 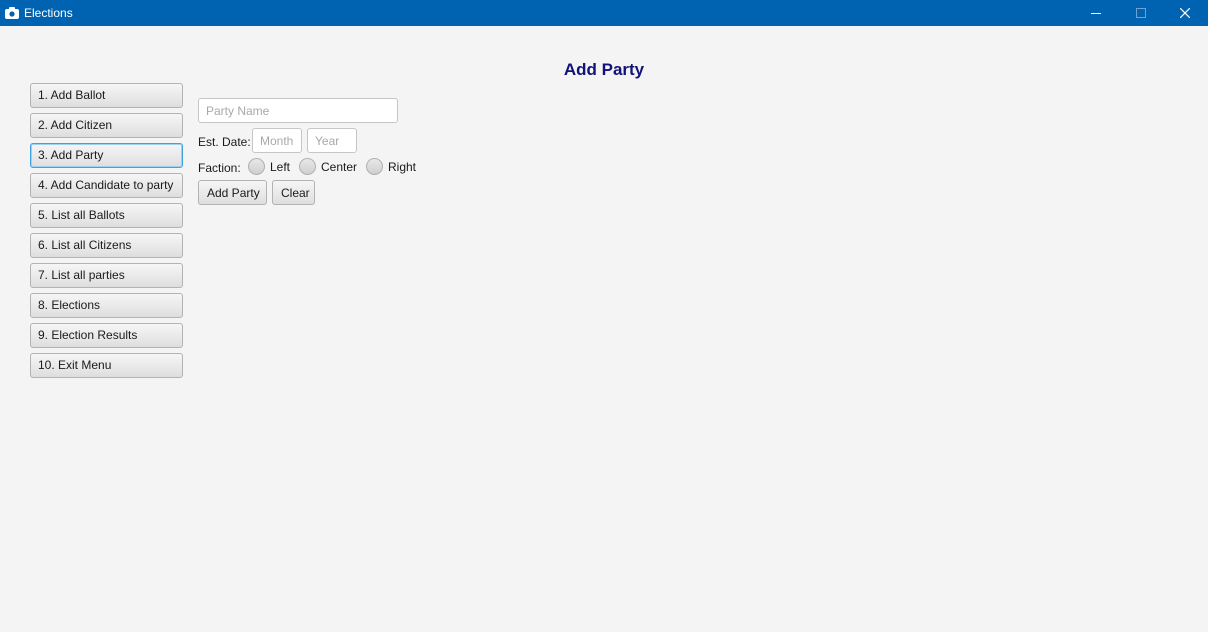 I want to click on maximize-button, so click(x=1141, y=13).